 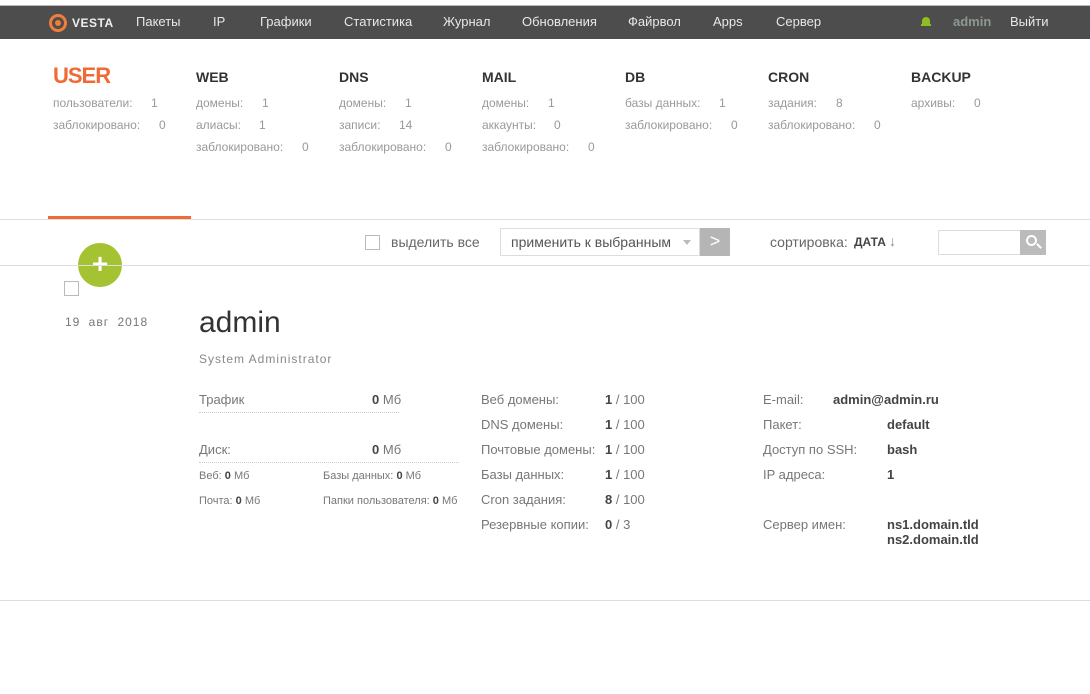 What do you see at coordinates (972, 23) in the screenshot?
I see `current-user-link: admin` at bounding box center [972, 23].